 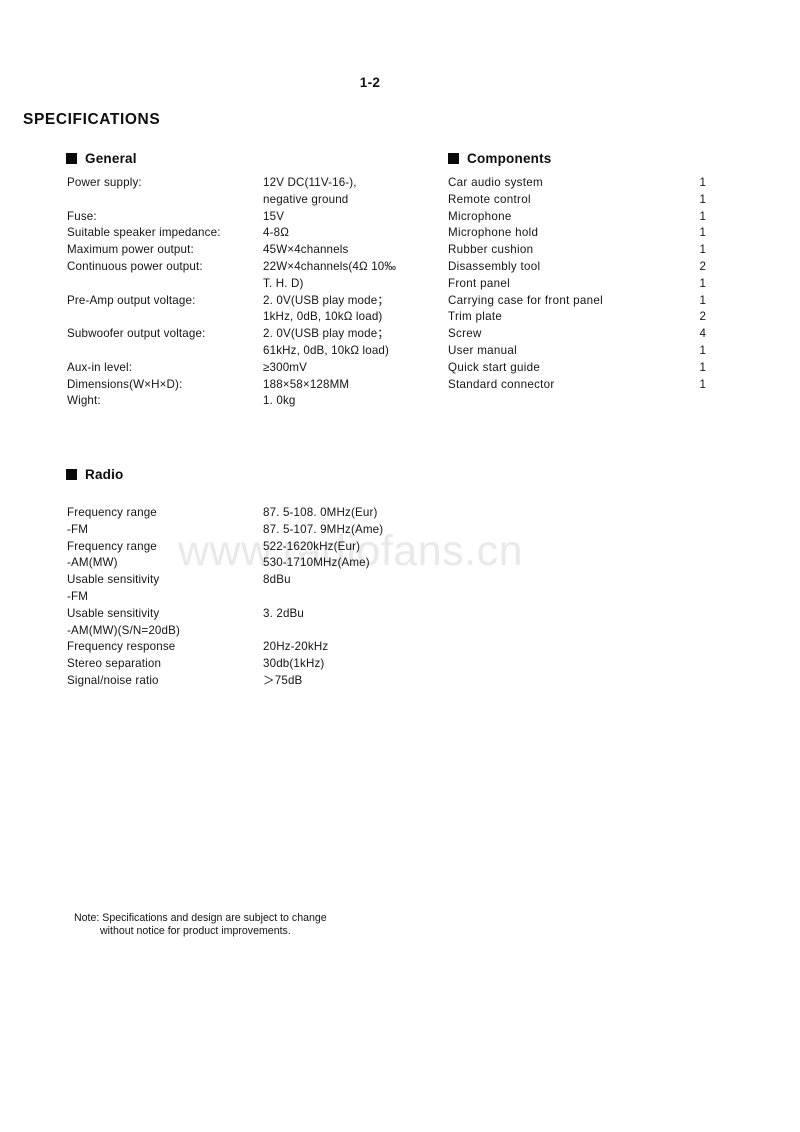 I want to click on section-heading-label: General, so click(x=111, y=158).